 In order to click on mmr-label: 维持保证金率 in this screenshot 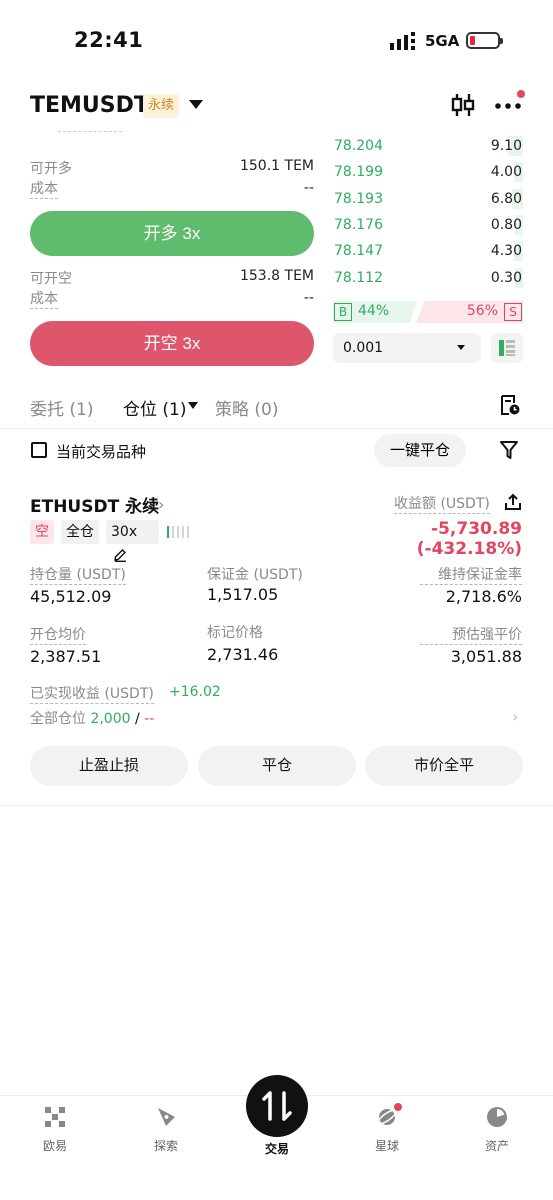, I will do `click(471, 574)`.